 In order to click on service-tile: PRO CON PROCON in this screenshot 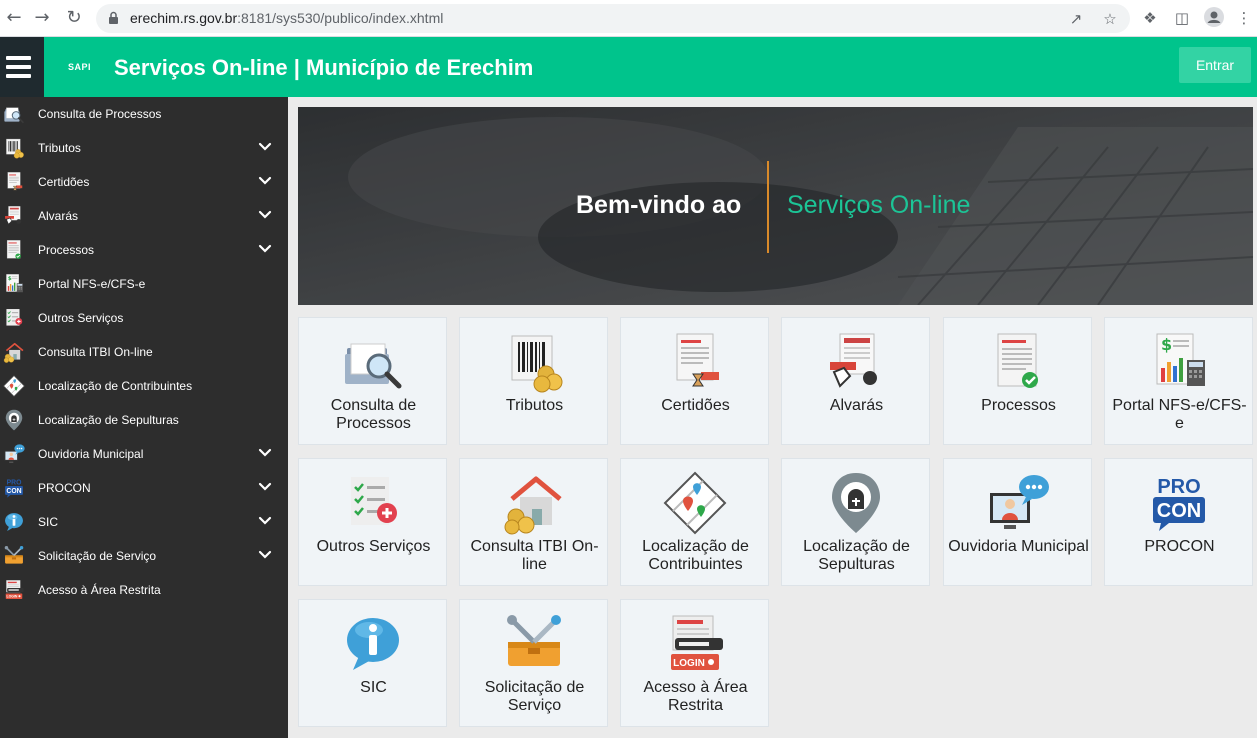, I will do `click(1178, 522)`.